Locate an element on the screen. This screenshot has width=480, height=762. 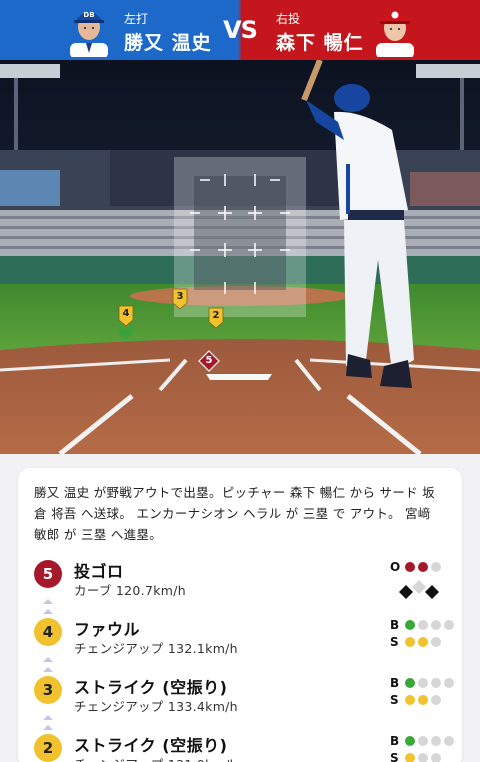
pitcher-name: 森下 暢仁 is located at coordinates (320, 43).